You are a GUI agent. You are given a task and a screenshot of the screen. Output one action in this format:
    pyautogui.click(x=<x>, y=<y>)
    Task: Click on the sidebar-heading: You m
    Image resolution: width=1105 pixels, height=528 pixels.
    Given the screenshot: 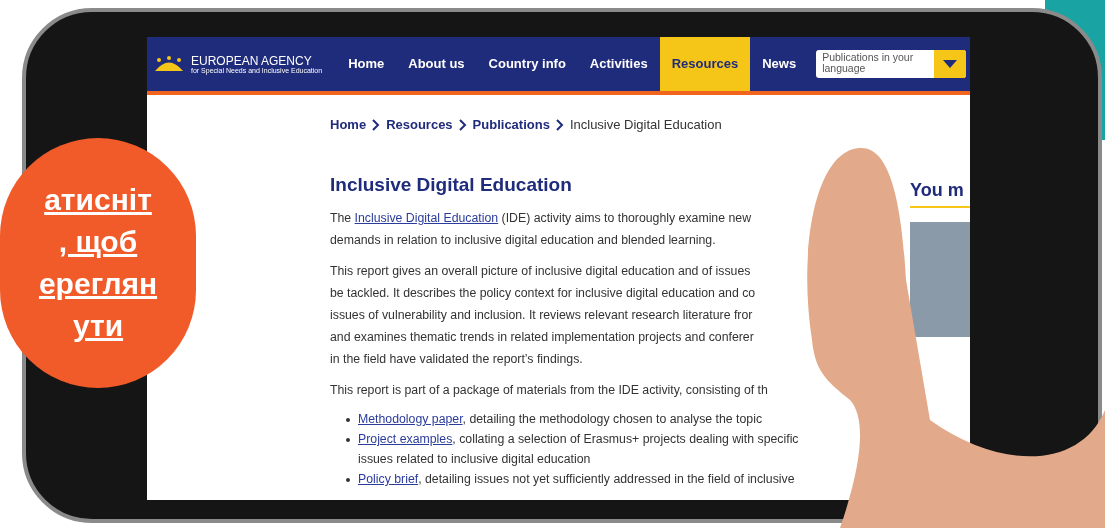 What is the action you would take?
    pyautogui.click(x=940, y=192)
    